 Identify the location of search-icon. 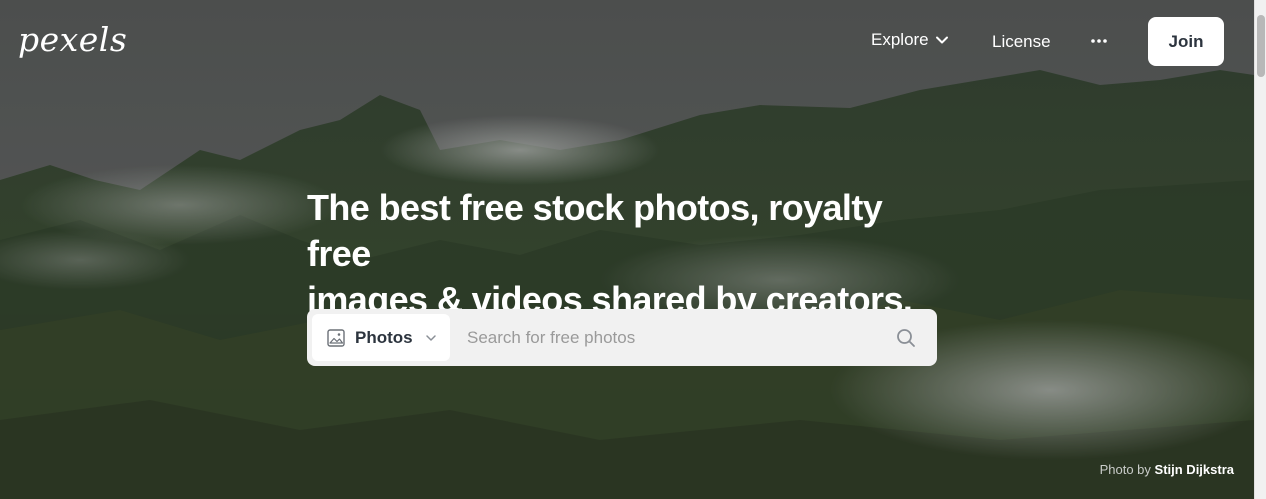
(906, 338).